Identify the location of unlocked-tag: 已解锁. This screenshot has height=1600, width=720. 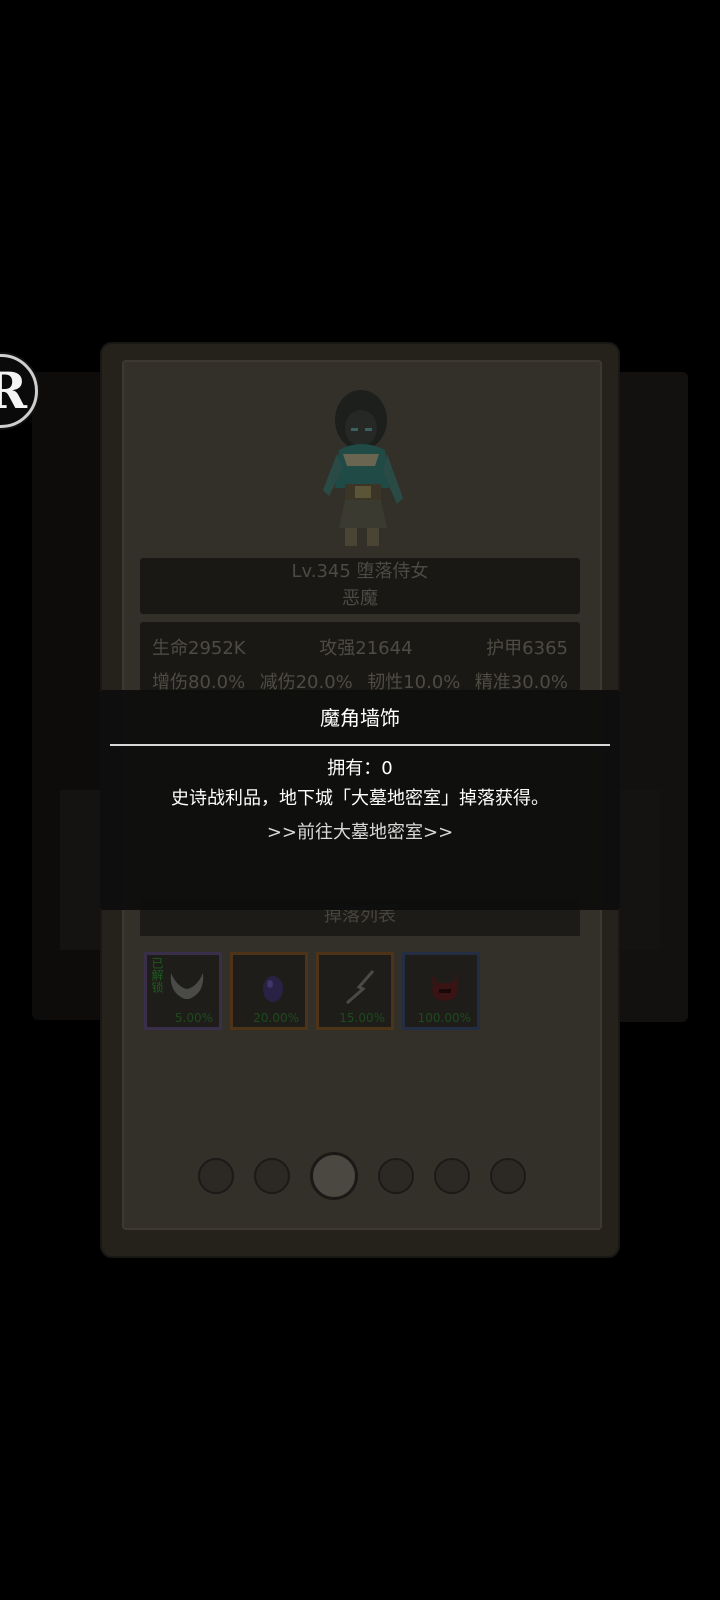
(157, 975).